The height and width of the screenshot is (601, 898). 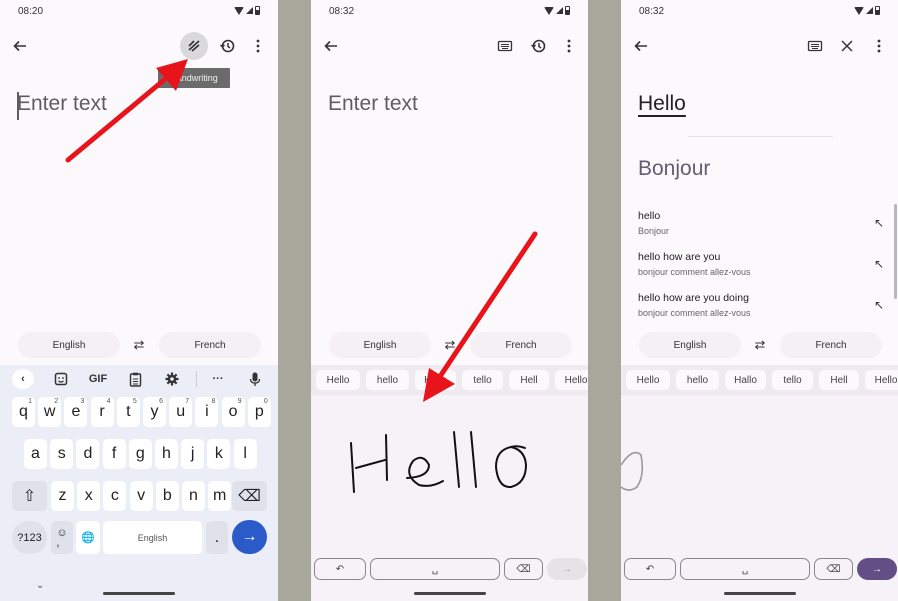 What do you see at coordinates (88, 537) in the screenshot?
I see `language-switch-key: 🌐` at bounding box center [88, 537].